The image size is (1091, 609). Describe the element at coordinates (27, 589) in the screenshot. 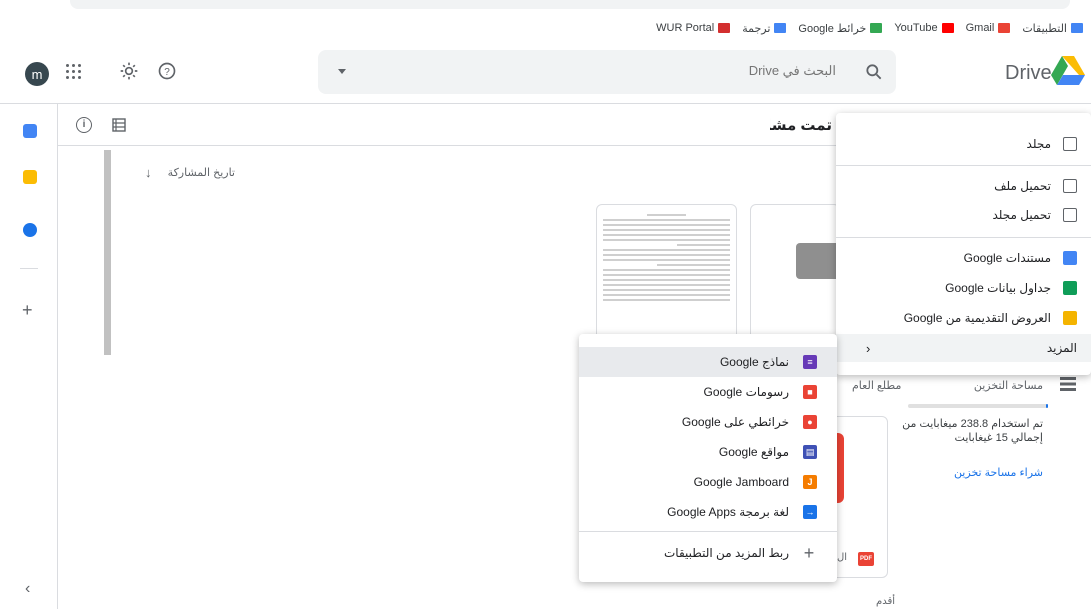

I see `collapse-panel-icon: ‹` at that location.